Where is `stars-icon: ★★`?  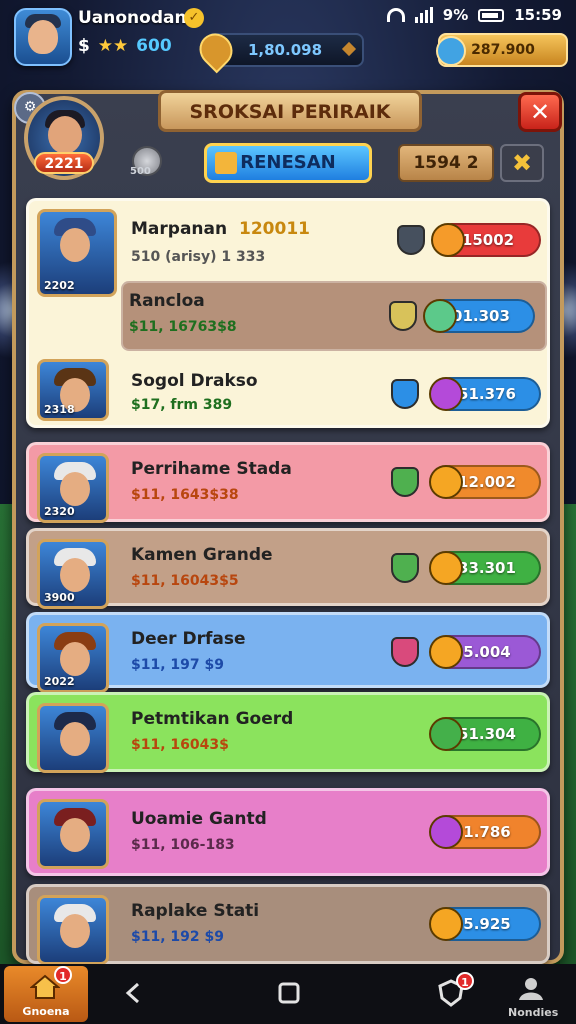 stars-icon: ★★ is located at coordinates (113, 46).